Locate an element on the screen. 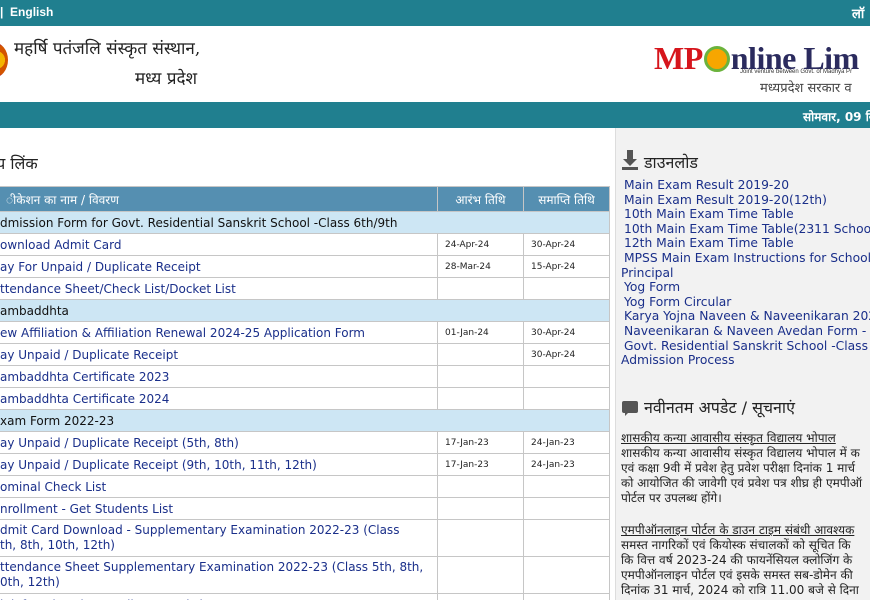  start-date-cell: 24-Apr-24 is located at coordinates (480, 244).